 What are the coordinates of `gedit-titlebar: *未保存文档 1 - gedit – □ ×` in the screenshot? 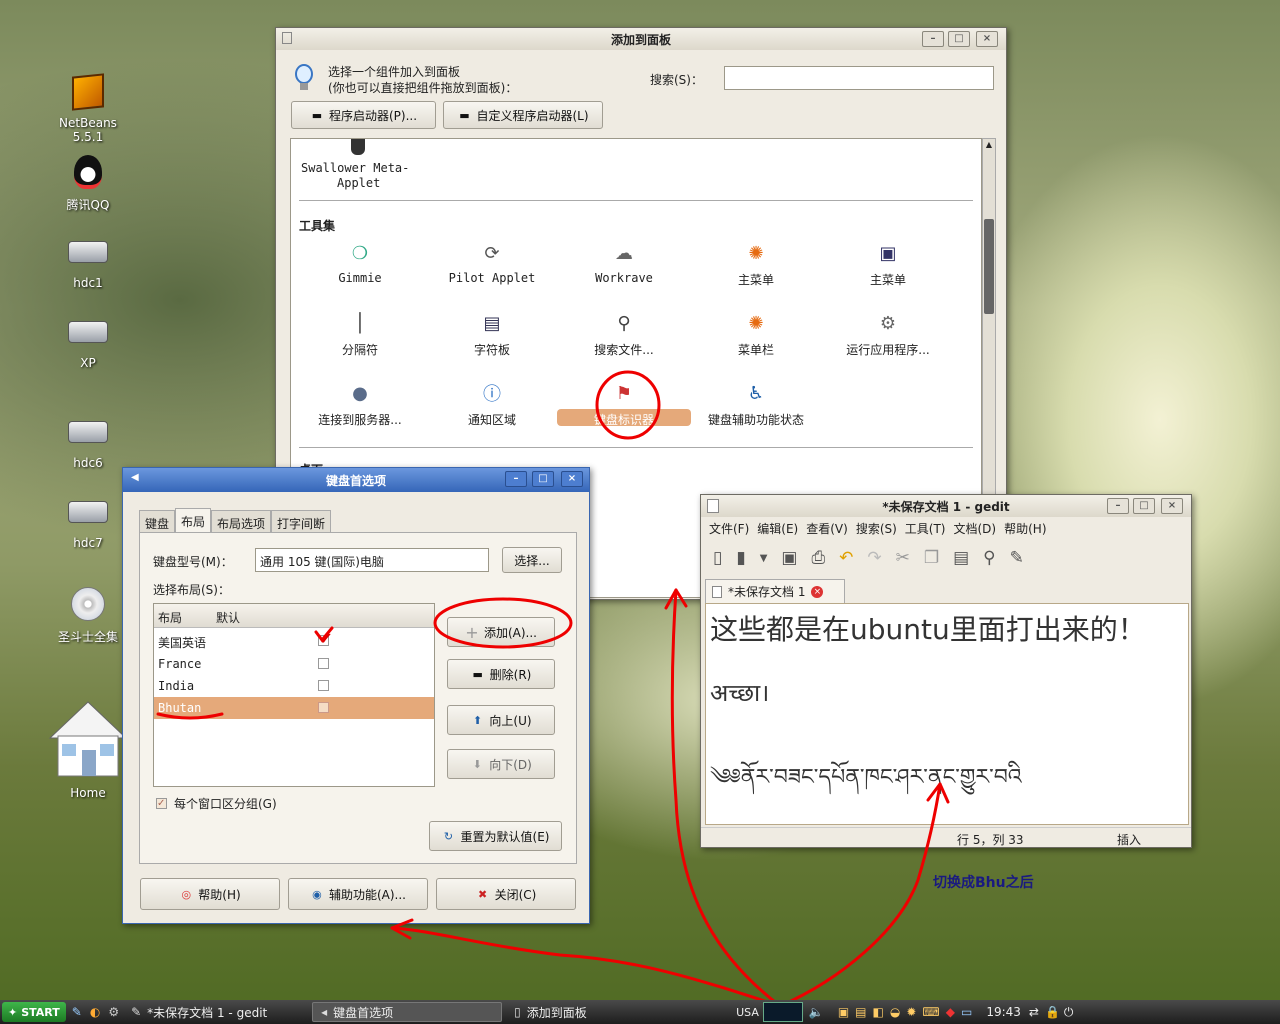 It's located at (946, 506).